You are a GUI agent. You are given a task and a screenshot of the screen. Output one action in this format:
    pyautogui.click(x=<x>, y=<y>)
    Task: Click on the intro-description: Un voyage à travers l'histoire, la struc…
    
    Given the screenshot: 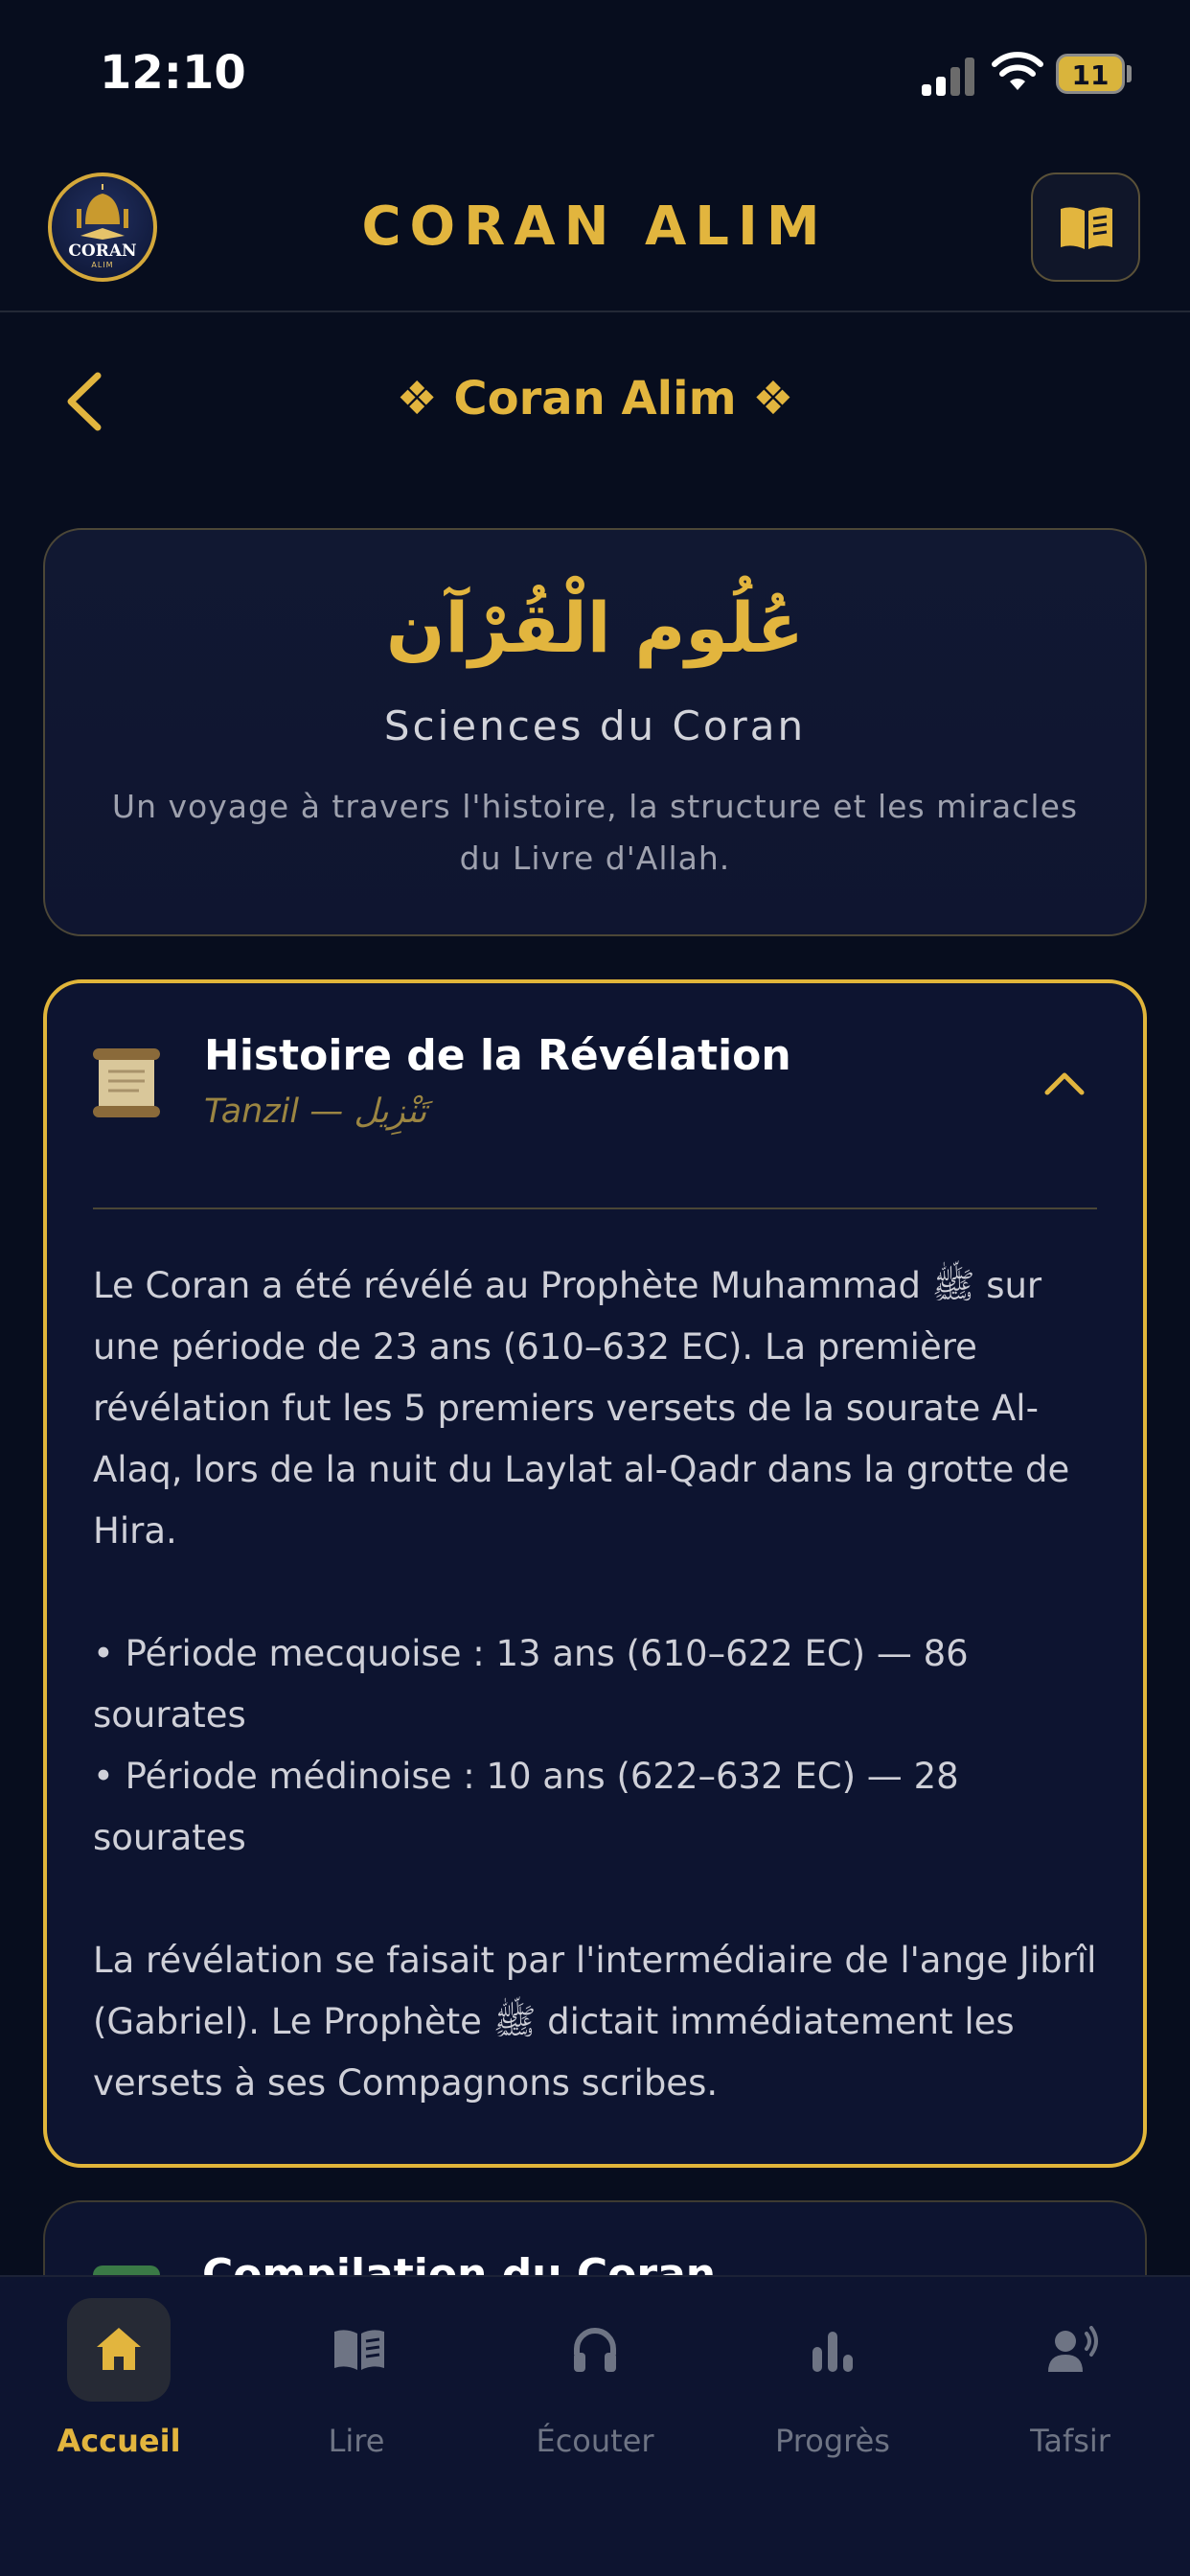 What is the action you would take?
    pyautogui.click(x=595, y=832)
    